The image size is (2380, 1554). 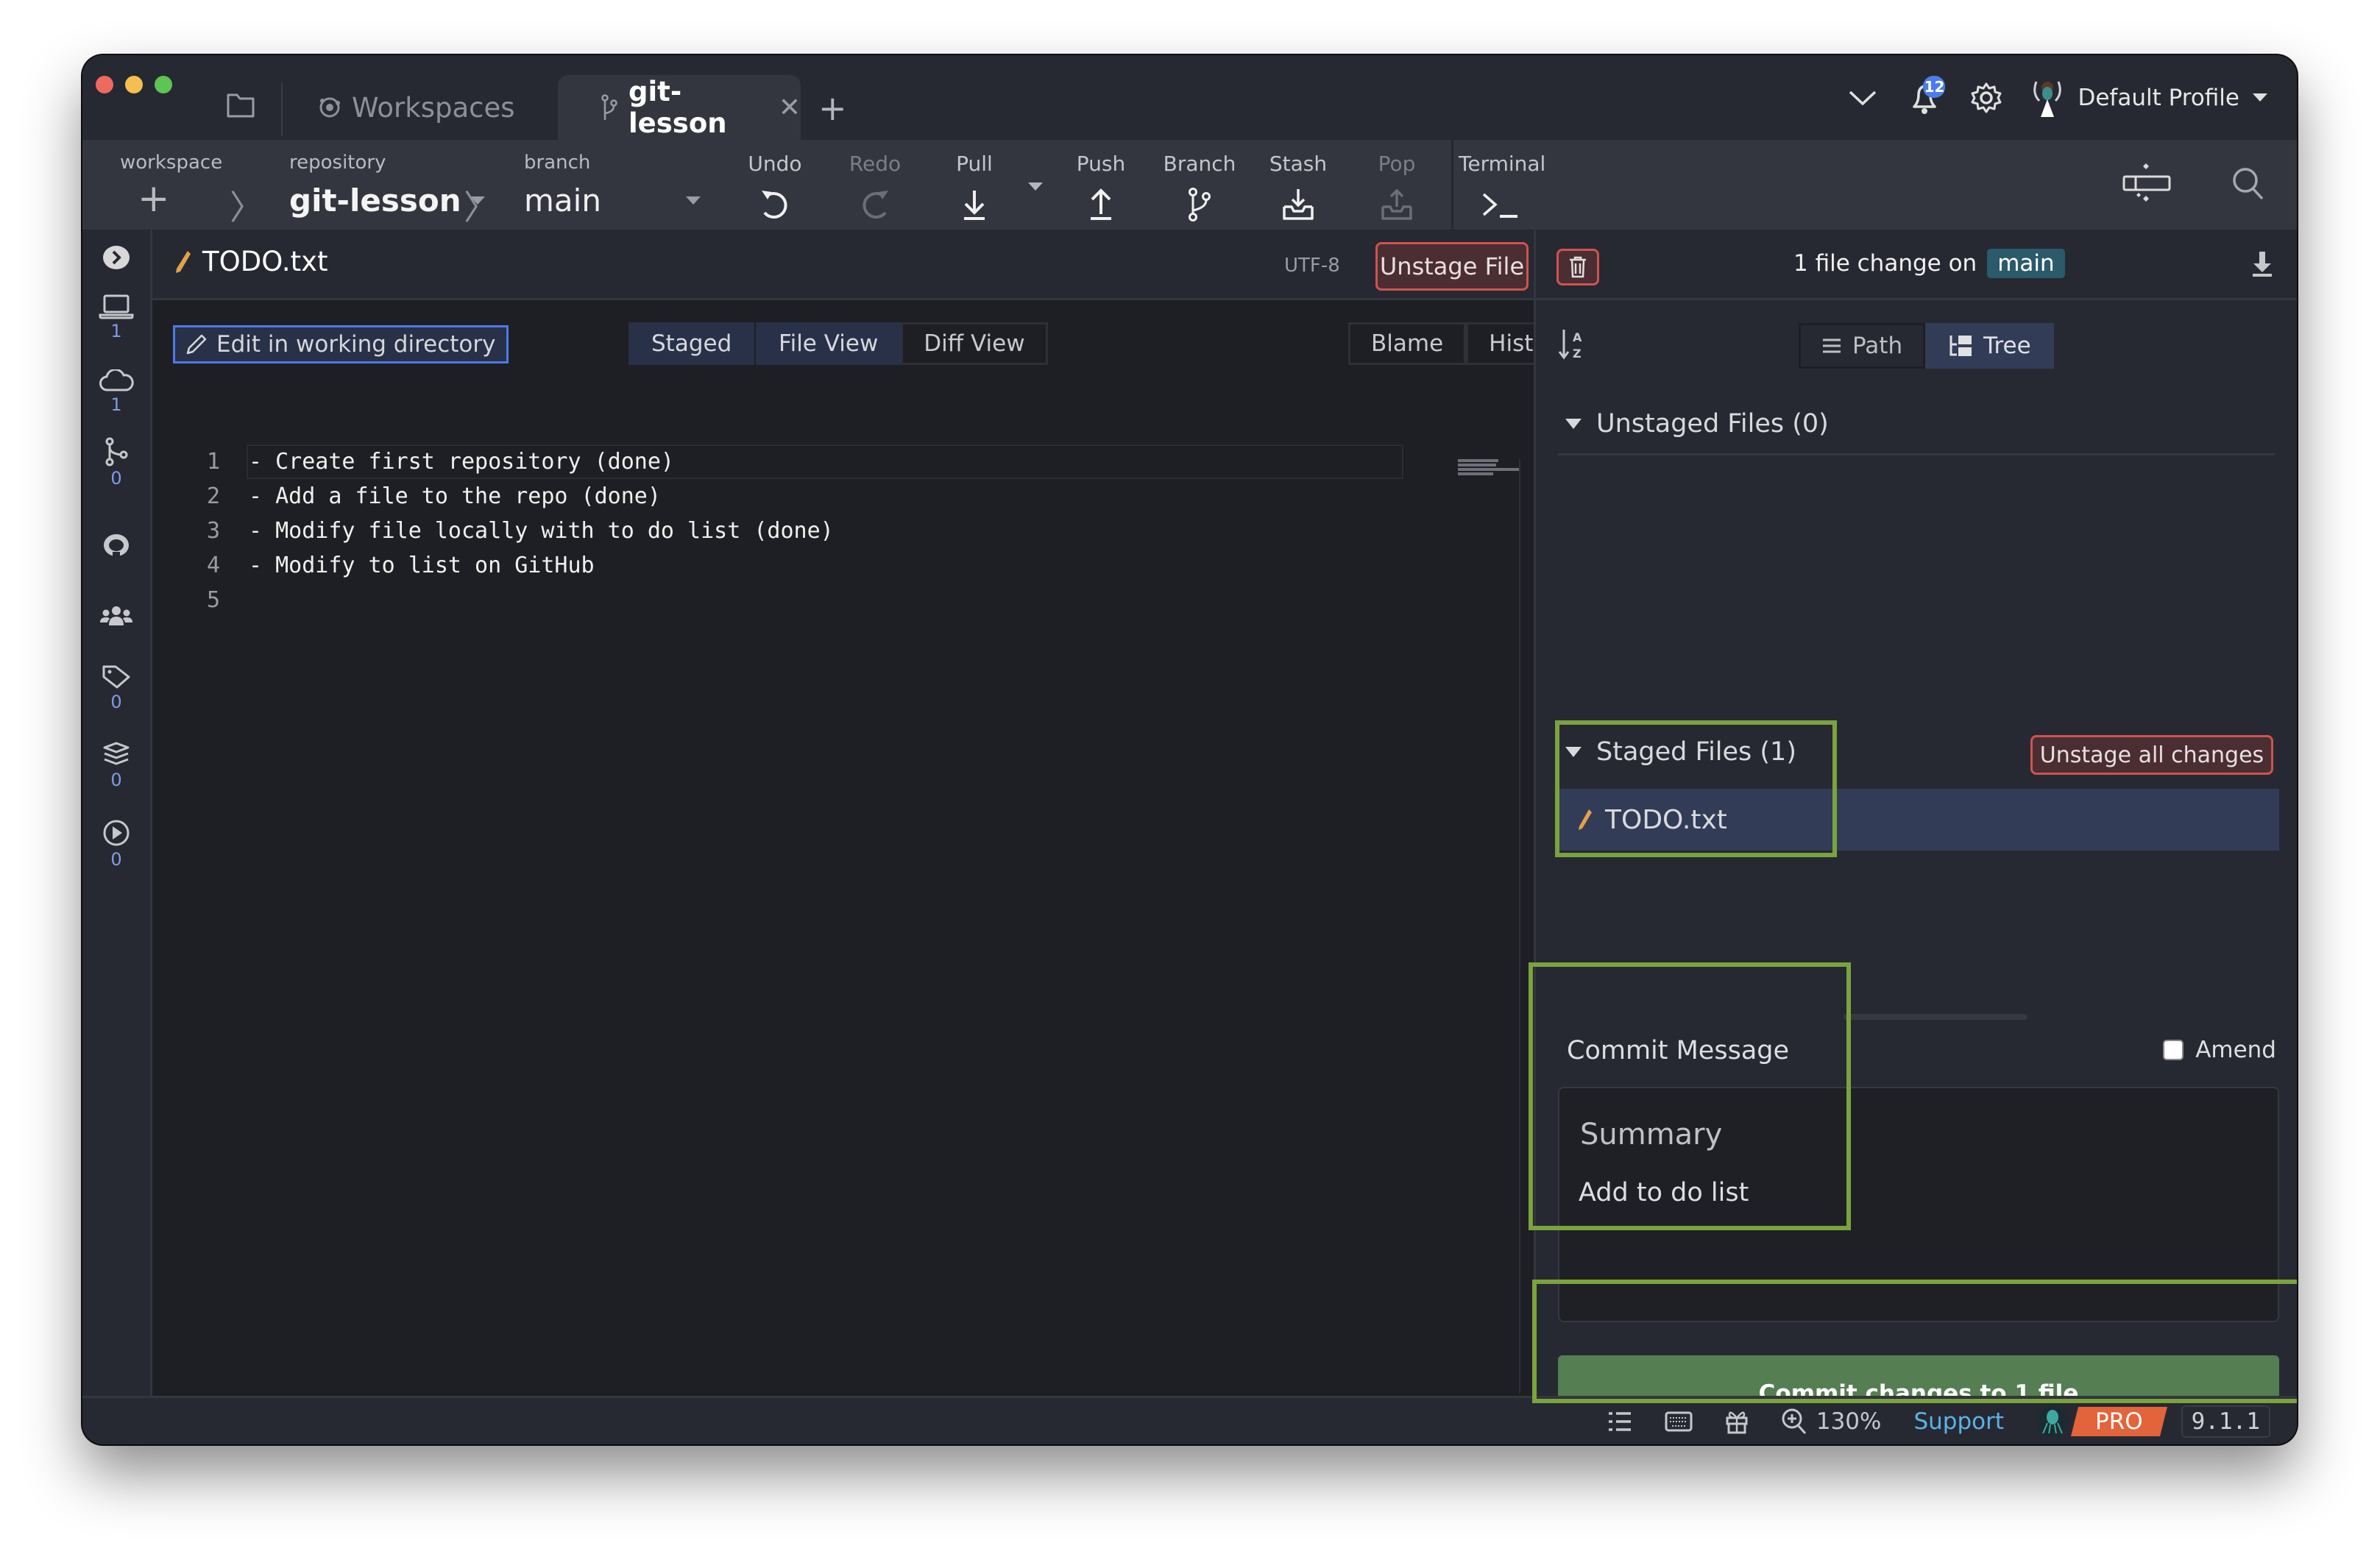 What do you see at coordinates (832, 108) in the screenshot?
I see `add-tab-button: +` at bounding box center [832, 108].